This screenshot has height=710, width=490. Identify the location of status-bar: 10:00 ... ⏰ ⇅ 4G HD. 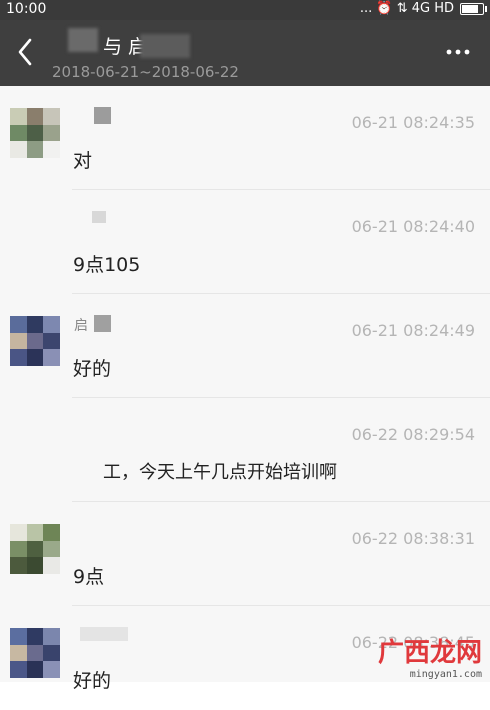
(245, 10).